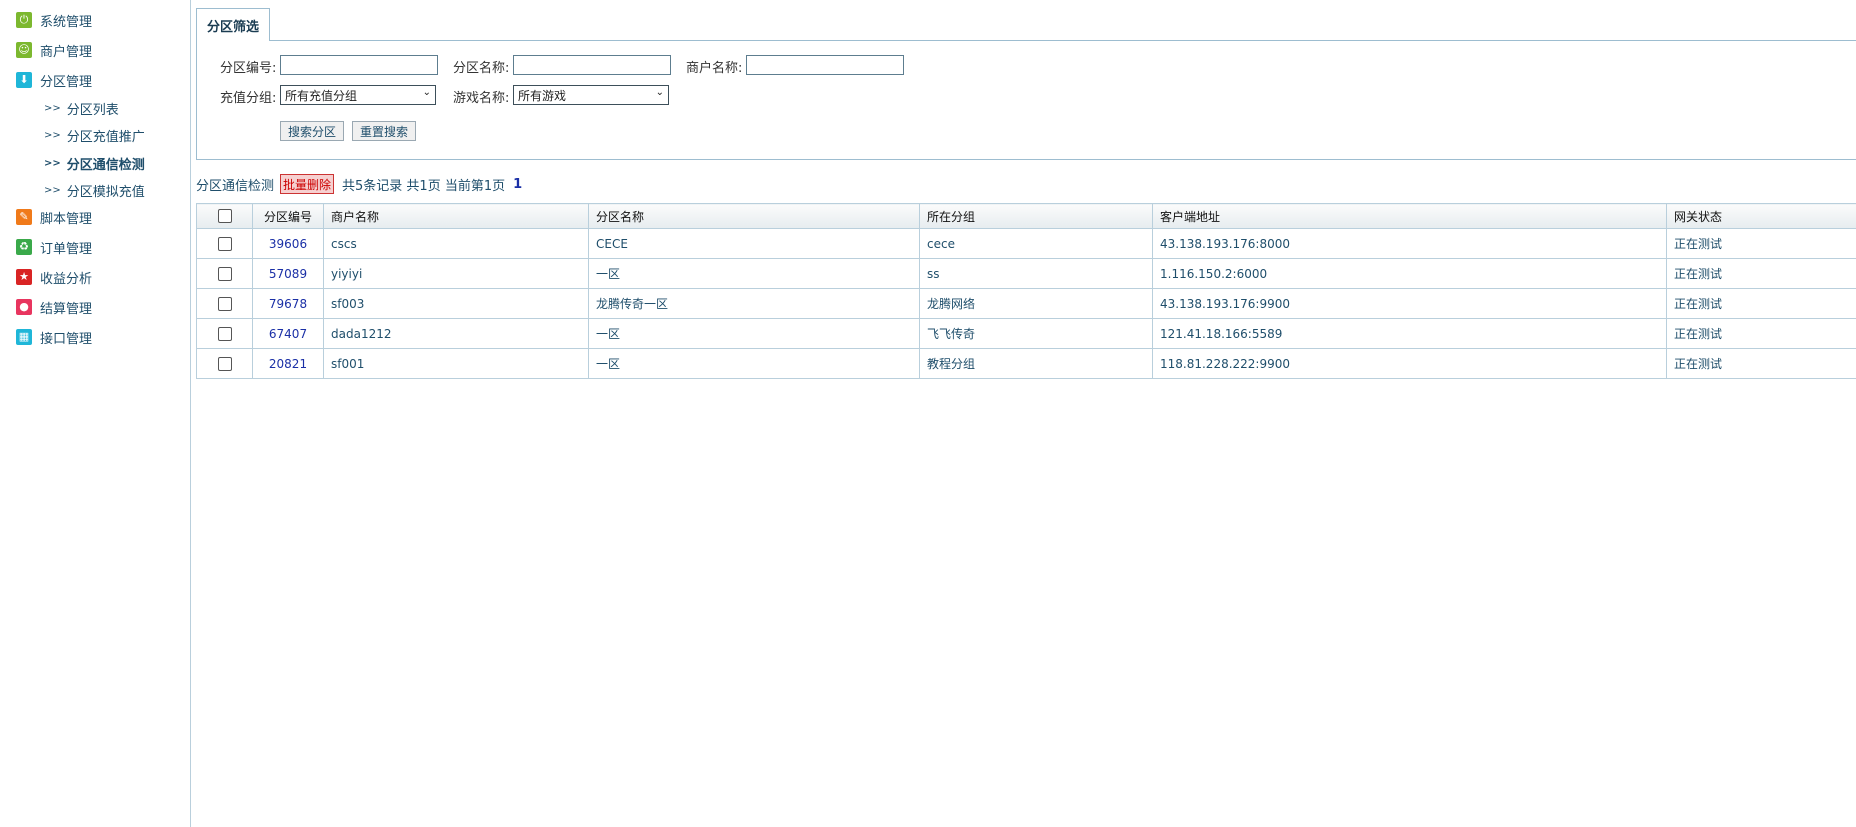 The image size is (1856, 827). What do you see at coordinates (1761, 216) in the screenshot?
I see `column-header: 网关状态` at bounding box center [1761, 216].